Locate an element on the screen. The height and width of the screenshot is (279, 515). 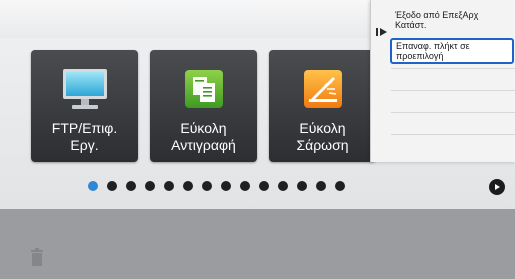
monitor-icon is located at coordinates (85, 89).